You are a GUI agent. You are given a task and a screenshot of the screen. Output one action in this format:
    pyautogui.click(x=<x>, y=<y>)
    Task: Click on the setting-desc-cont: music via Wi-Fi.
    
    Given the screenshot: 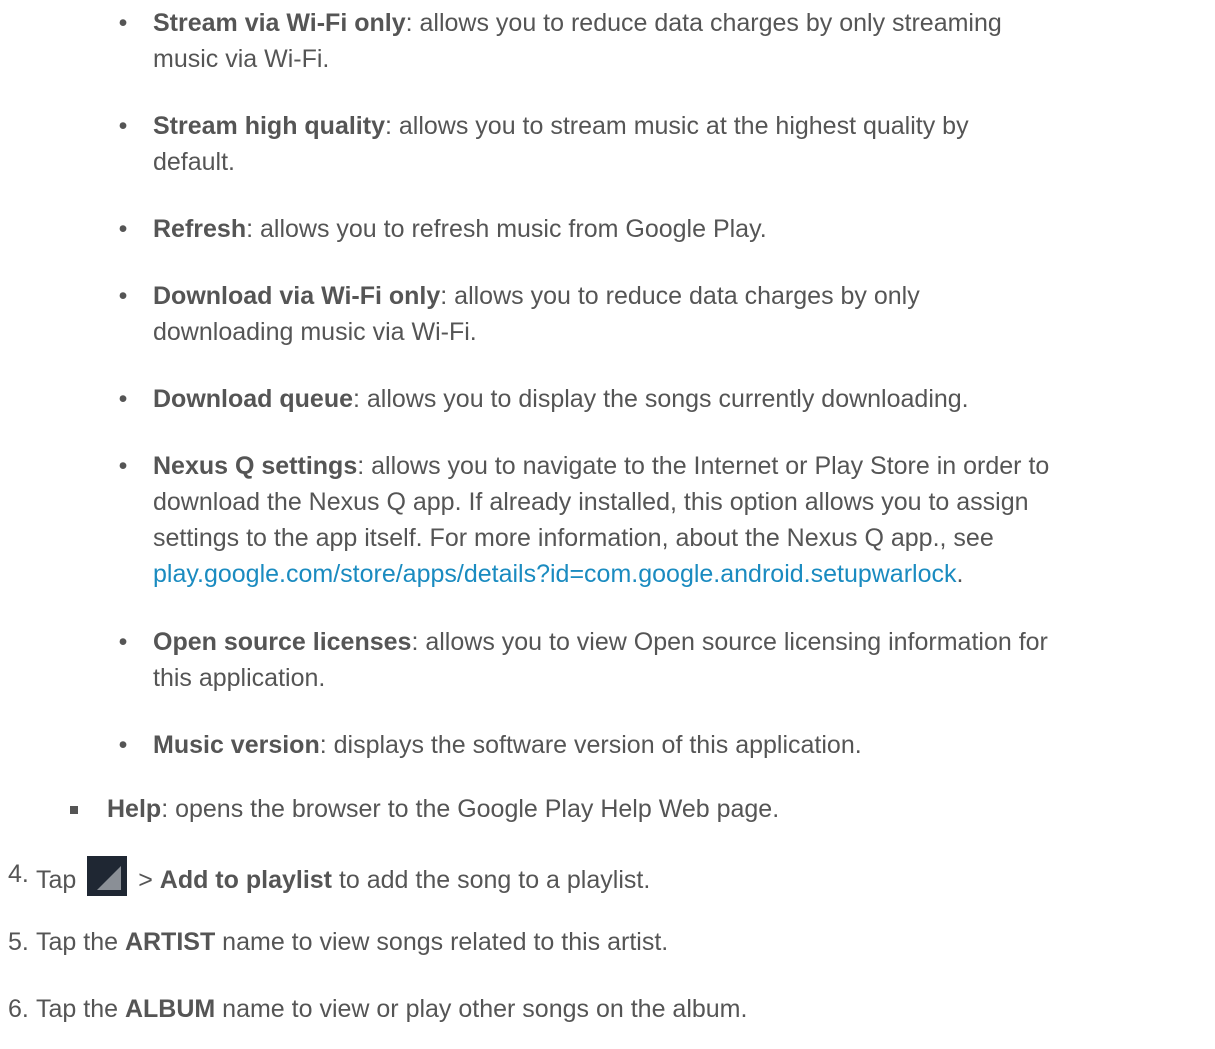 What is the action you would take?
    pyautogui.click(x=241, y=59)
    